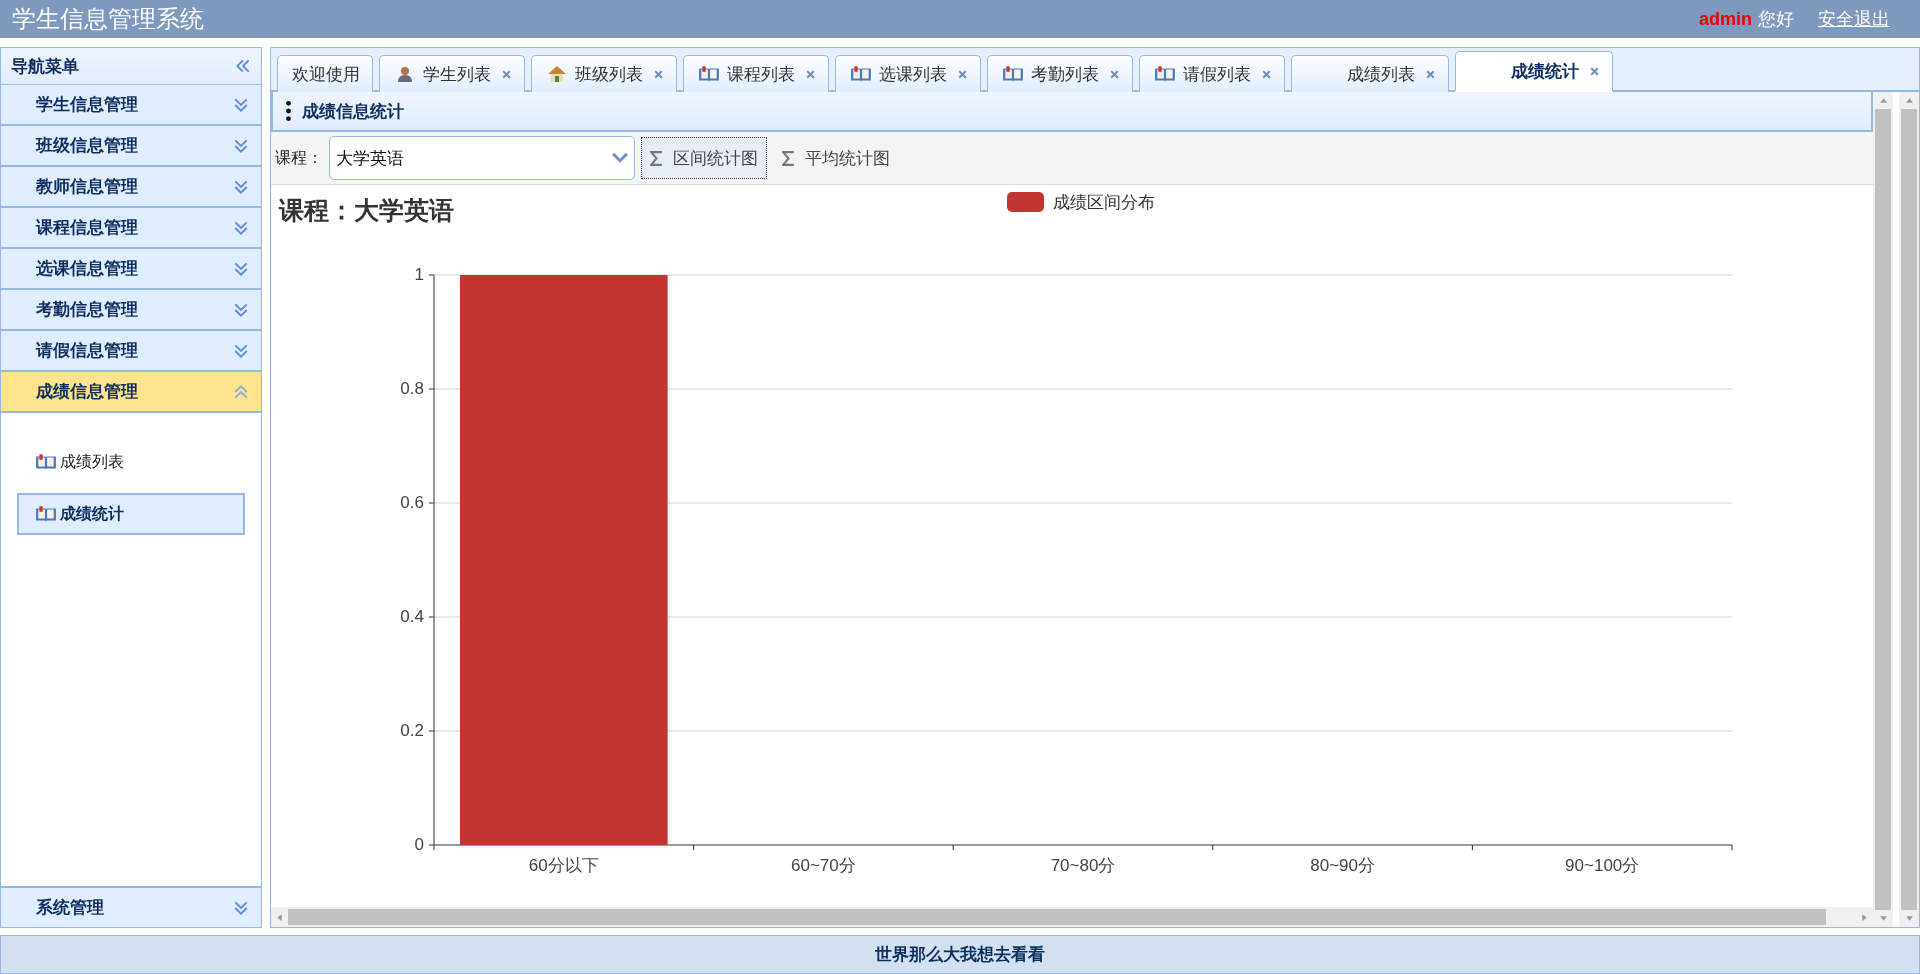 The height and width of the screenshot is (974, 1920). What do you see at coordinates (325, 73) in the screenshot?
I see `tab: 欢迎使用` at bounding box center [325, 73].